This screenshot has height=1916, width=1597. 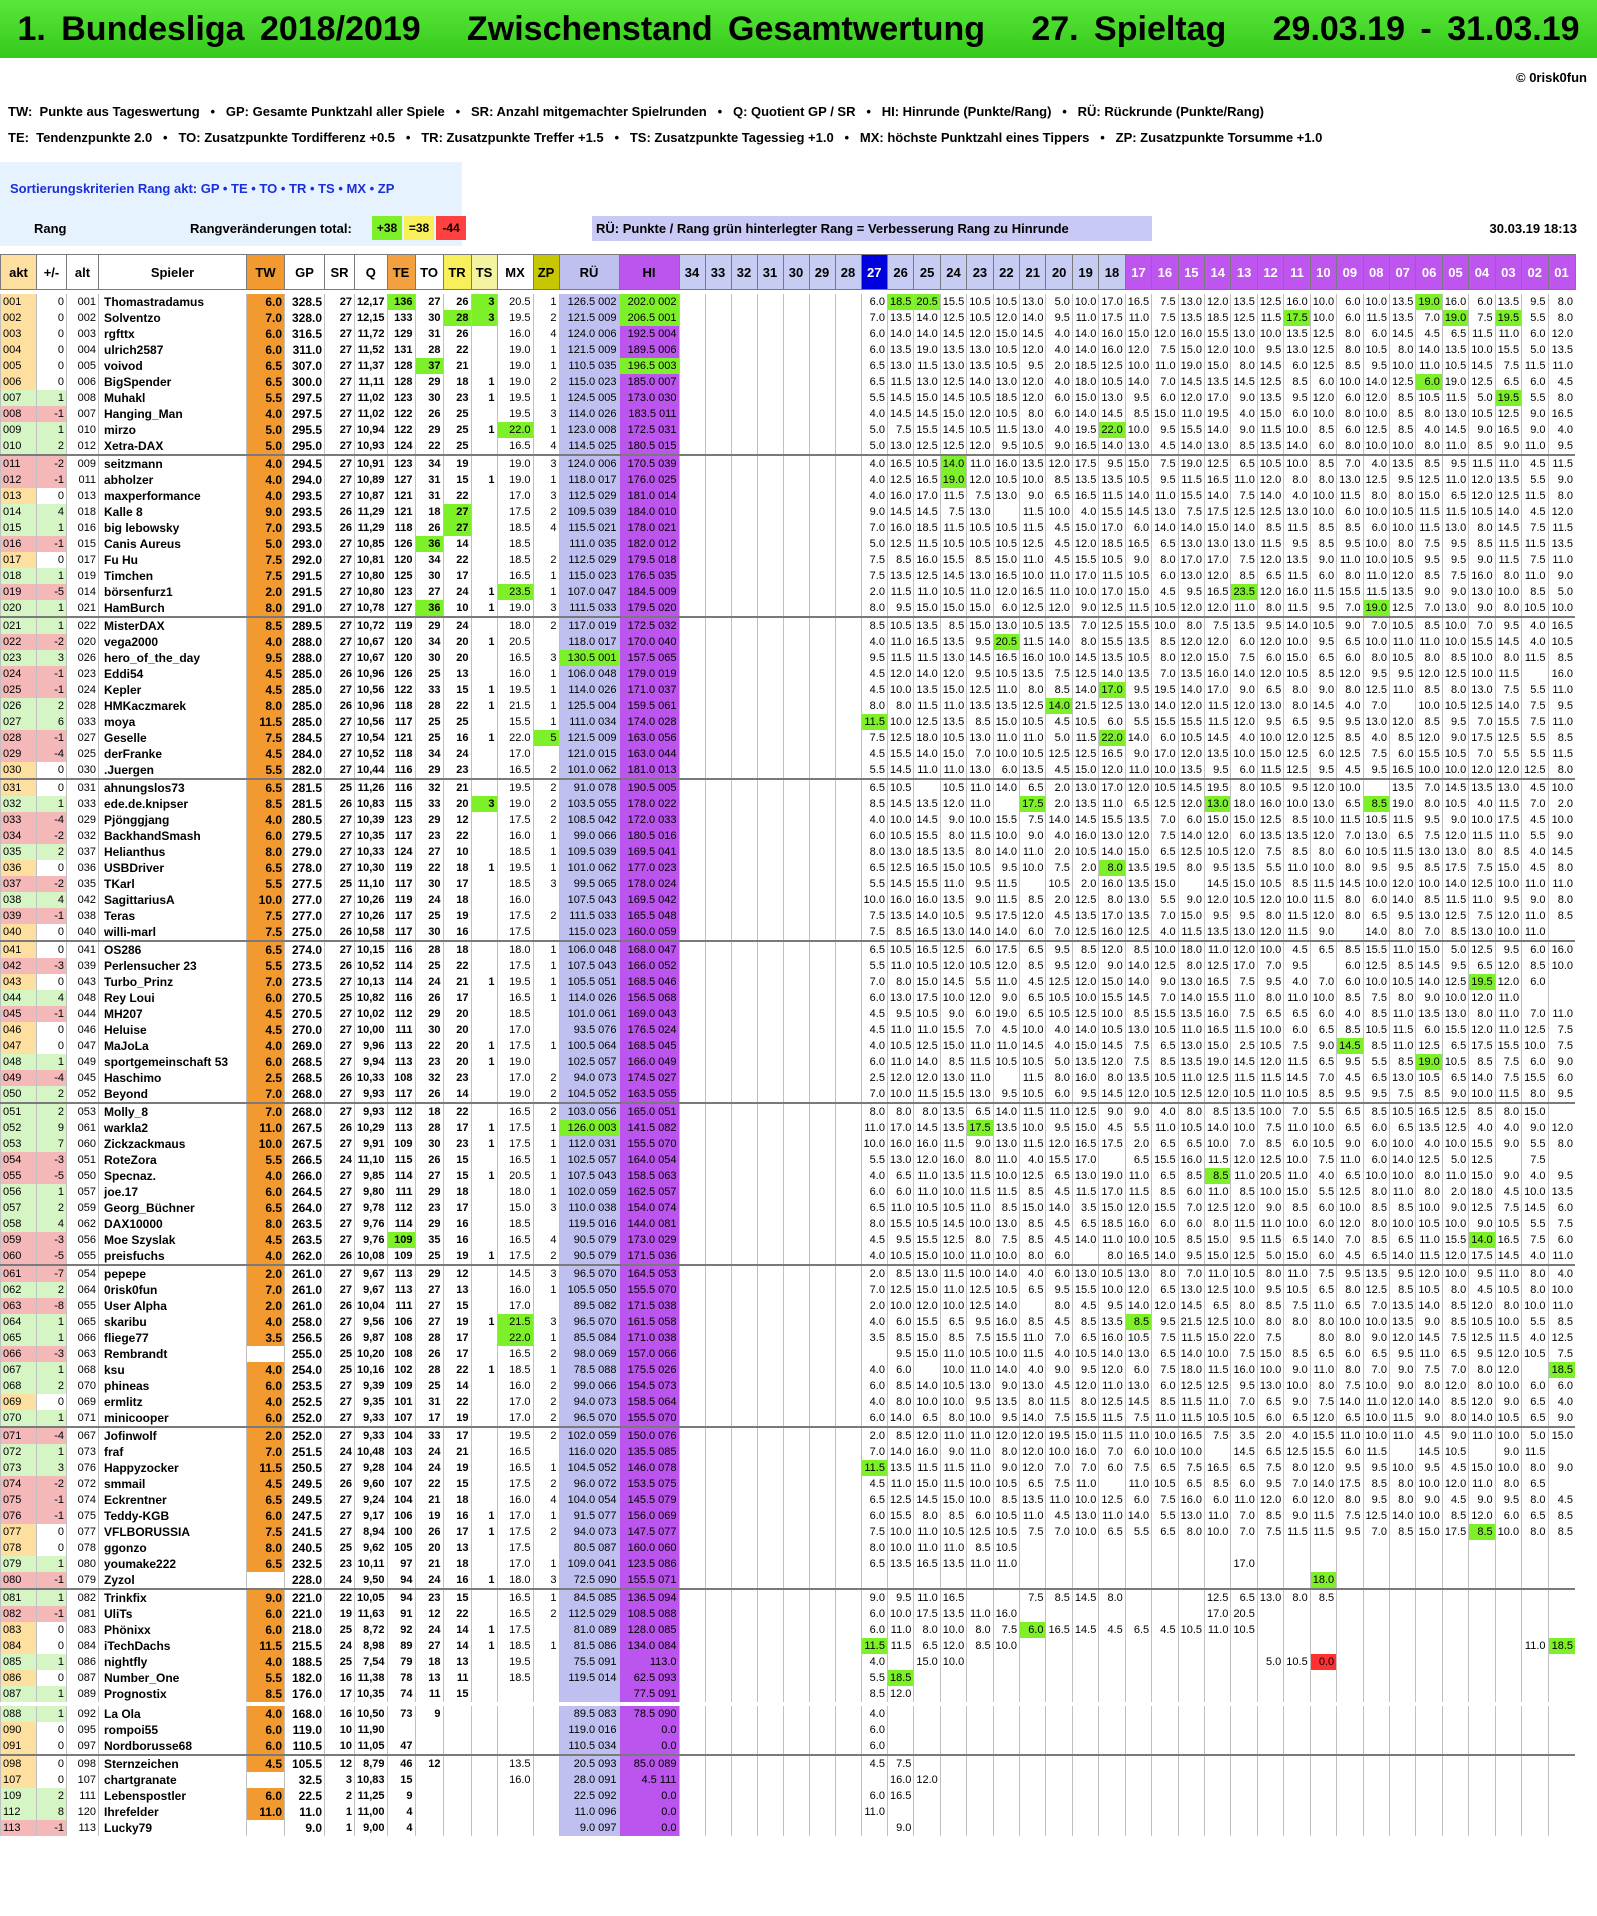 I want to click on cell-spieler: seitzmann, so click(x=172, y=463).